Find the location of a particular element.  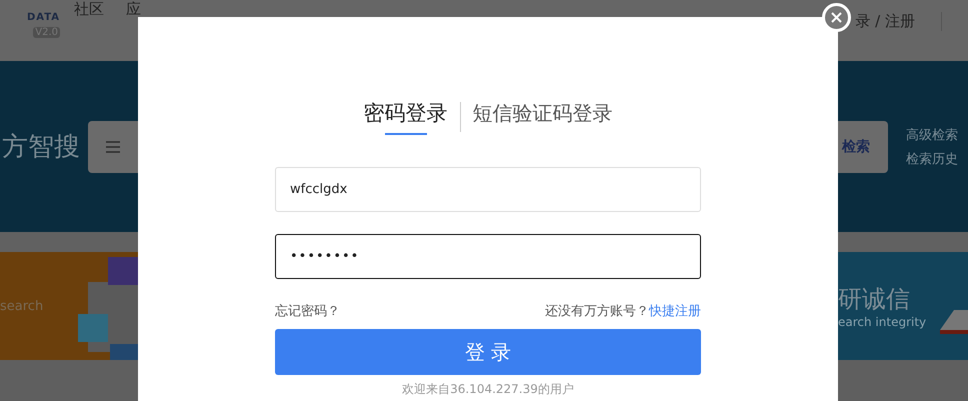

promo-banner: 研诚信 earch integrity is located at coordinates (903, 306).